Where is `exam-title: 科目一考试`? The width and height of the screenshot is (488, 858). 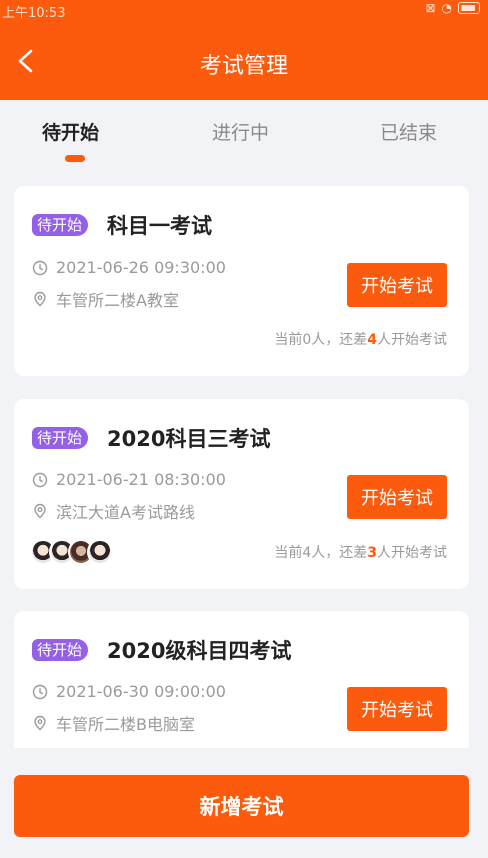 exam-title: 科目一考试 is located at coordinates (159, 226).